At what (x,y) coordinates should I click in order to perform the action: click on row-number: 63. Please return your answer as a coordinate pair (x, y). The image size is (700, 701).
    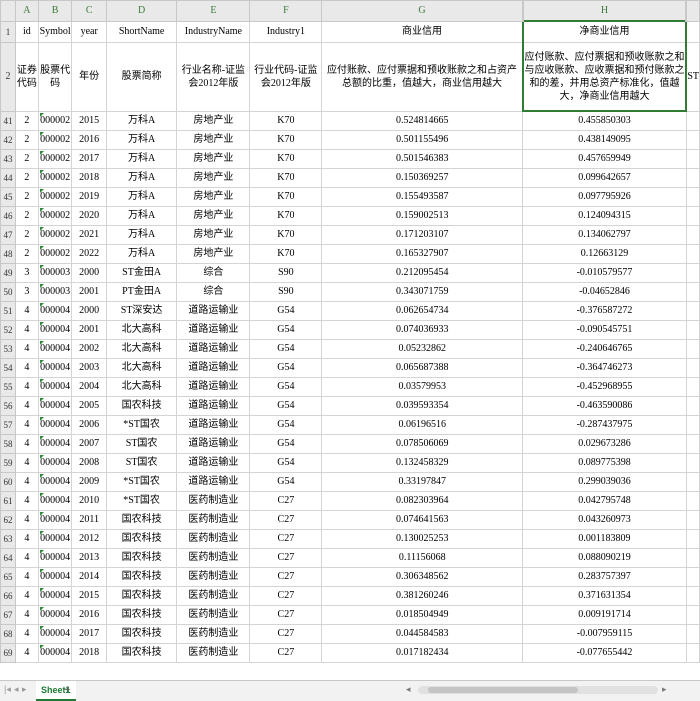
    Looking at the image, I should click on (8, 539).